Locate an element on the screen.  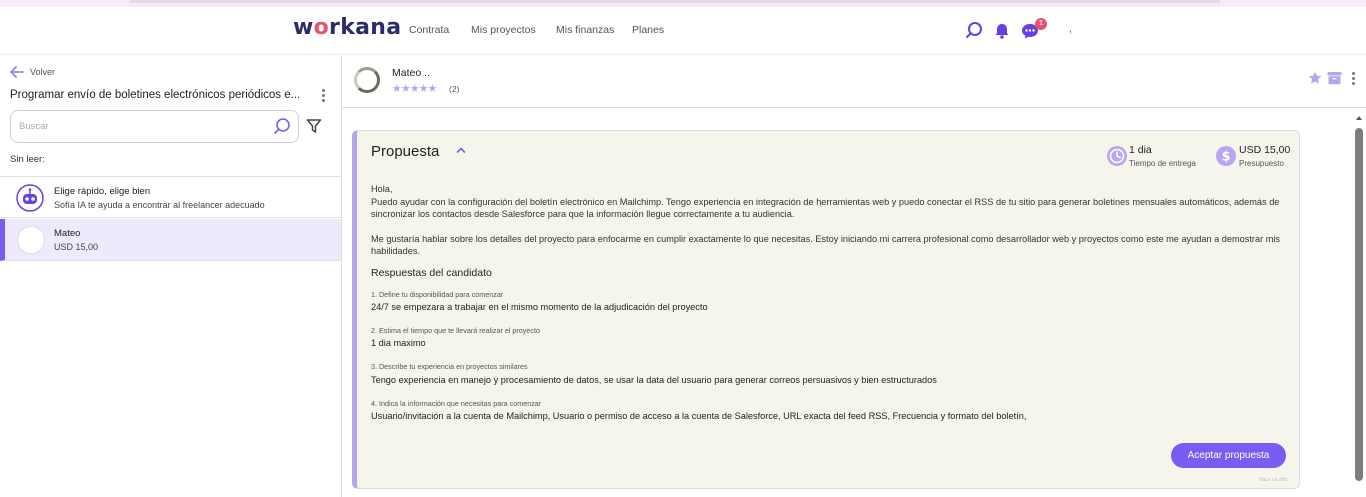
nav-planes: Planes is located at coordinates (648, 30).